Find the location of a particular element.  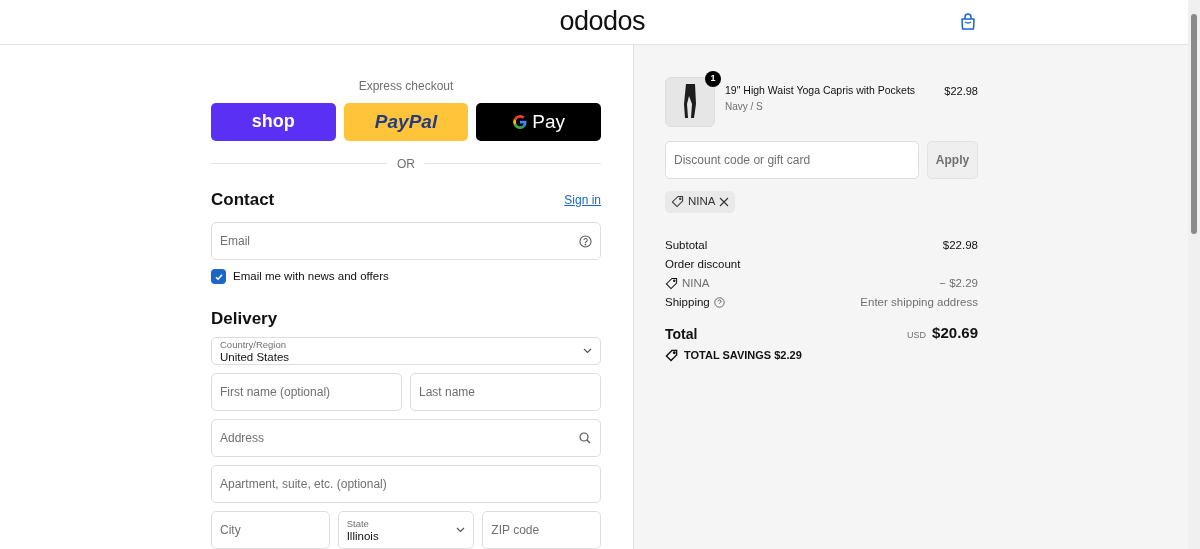

google-g-icon is located at coordinates (520, 121).